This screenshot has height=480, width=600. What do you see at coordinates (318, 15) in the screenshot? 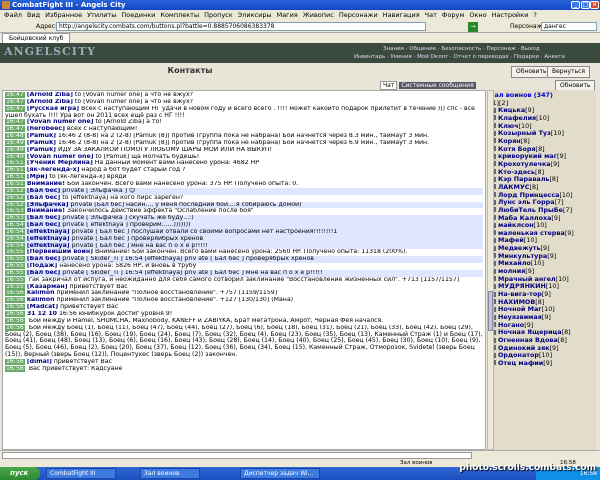
I see `menu-item: Живопис` at bounding box center [318, 15].